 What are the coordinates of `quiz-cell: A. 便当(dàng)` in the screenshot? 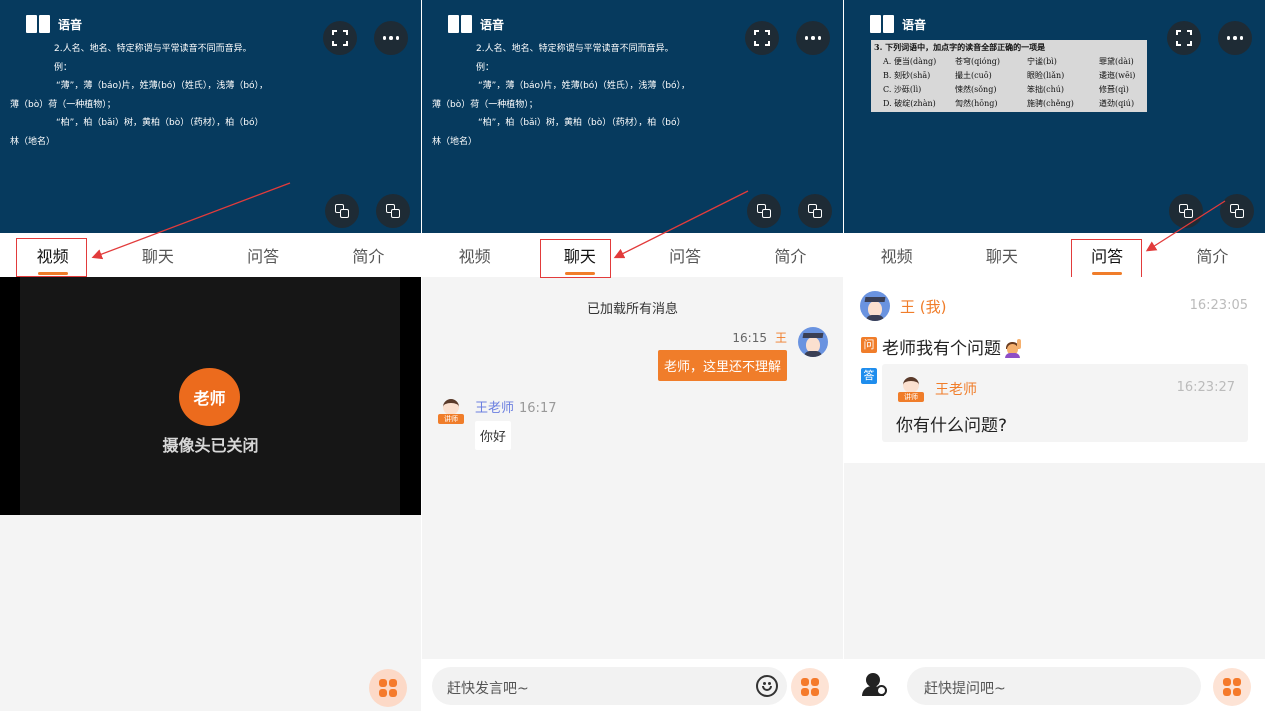 It's located at (910, 61).